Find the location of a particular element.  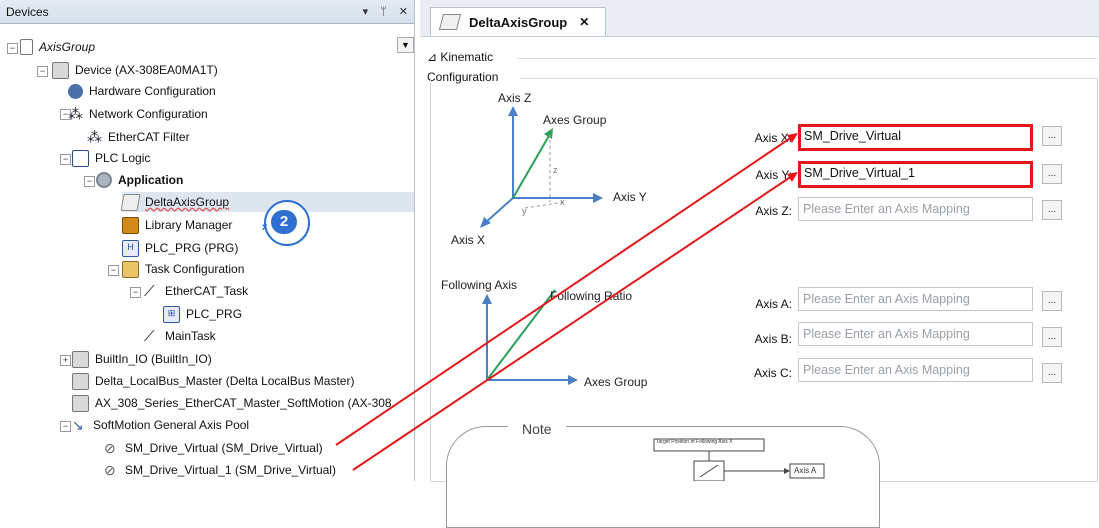

tree-item-label: PLC Logic is located at coordinates (123, 158).